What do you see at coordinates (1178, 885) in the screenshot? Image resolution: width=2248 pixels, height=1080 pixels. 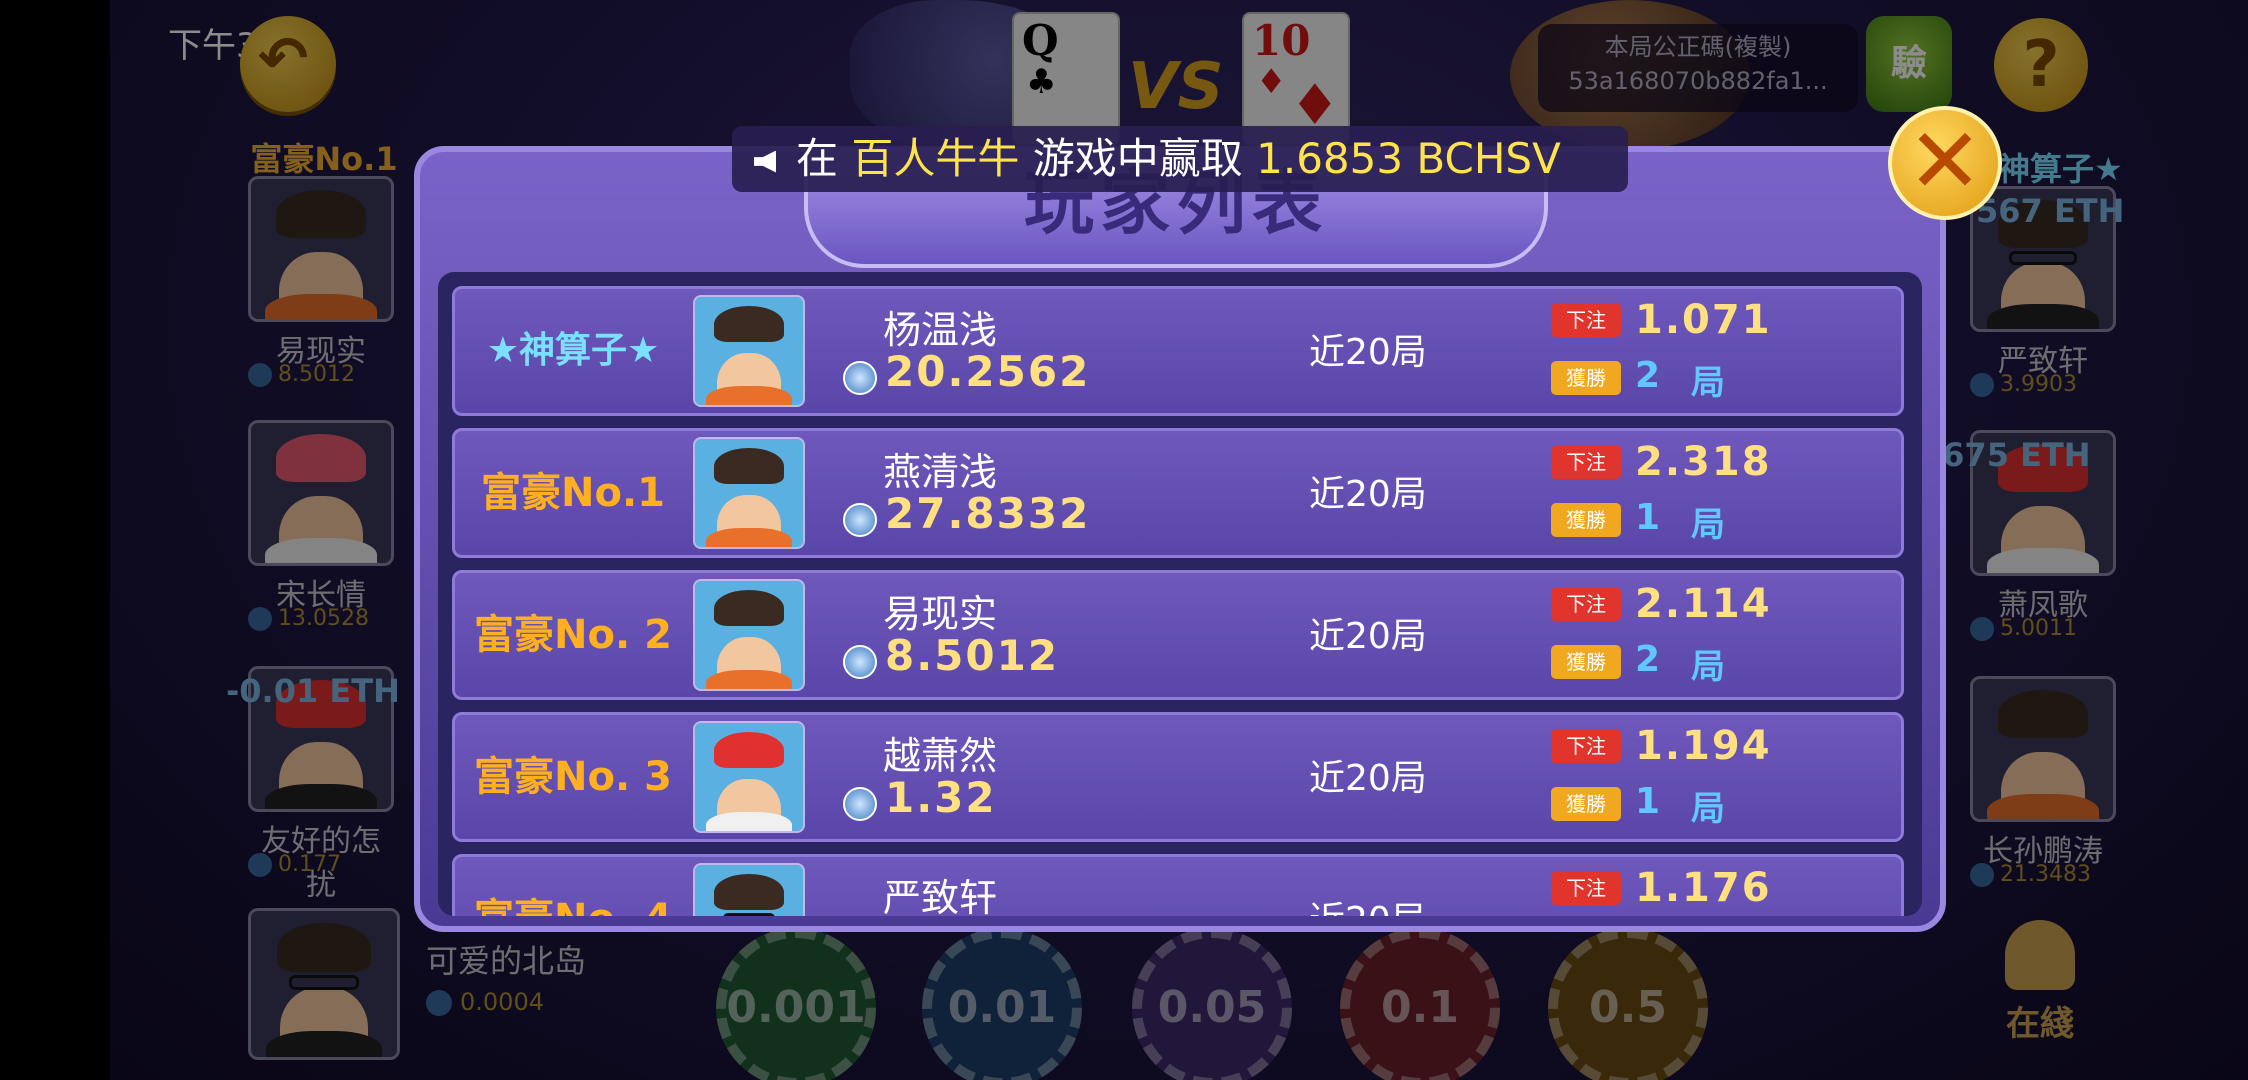 I see `player-row: 富豪No. 4 严致轩 近20局 下注 1.176` at bounding box center [1178, 885].